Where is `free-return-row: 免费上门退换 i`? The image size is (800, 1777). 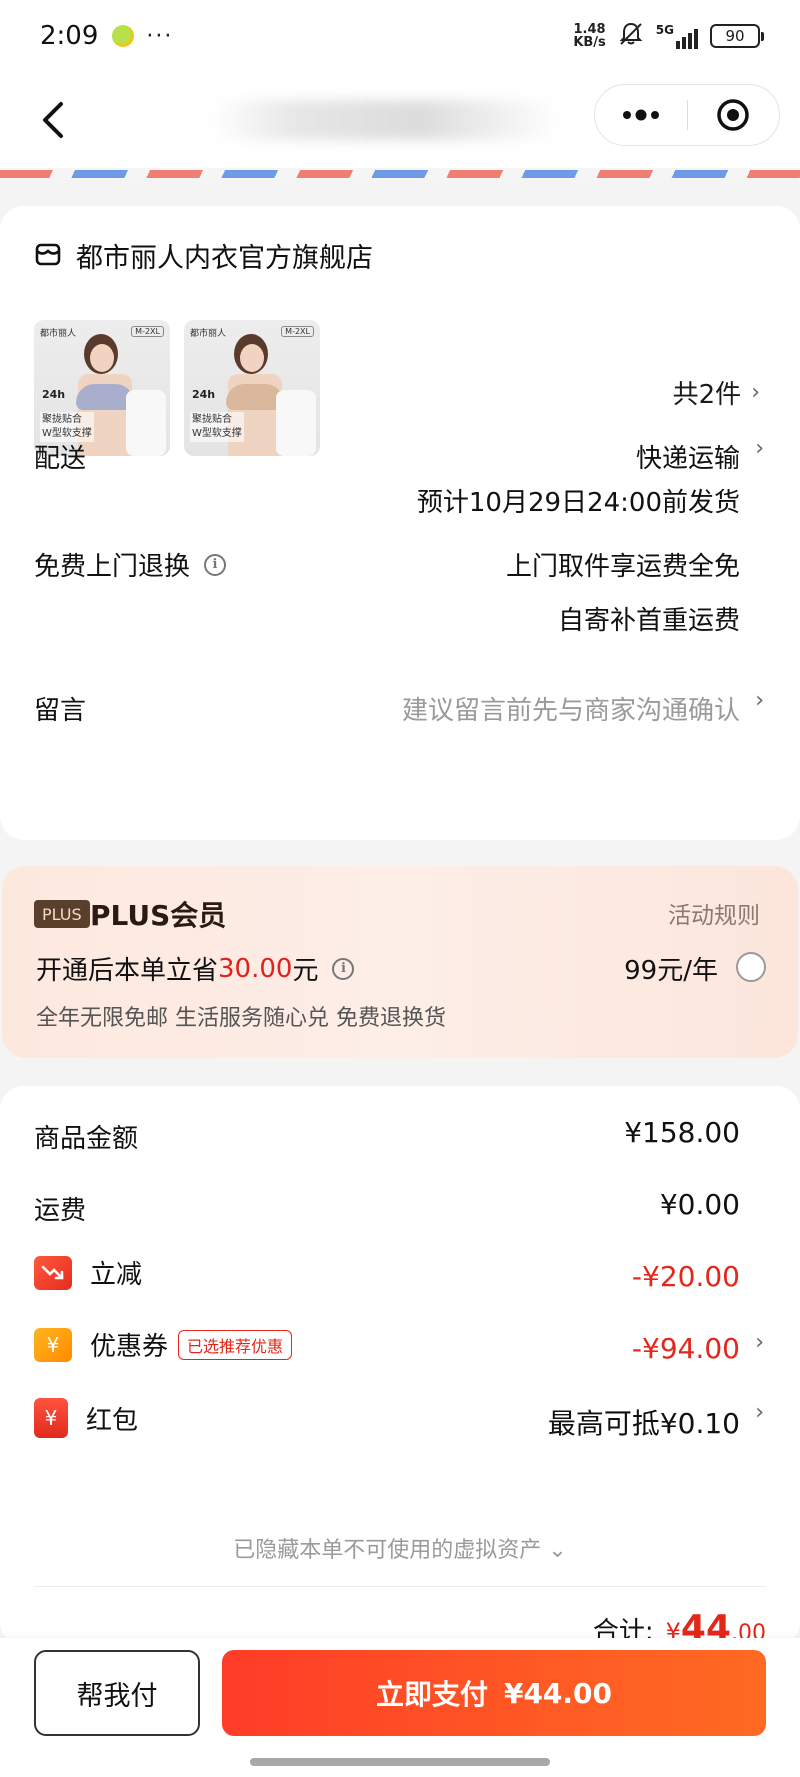
free-return-row: 免费上门退换 i is located at coordinates (130, 564).